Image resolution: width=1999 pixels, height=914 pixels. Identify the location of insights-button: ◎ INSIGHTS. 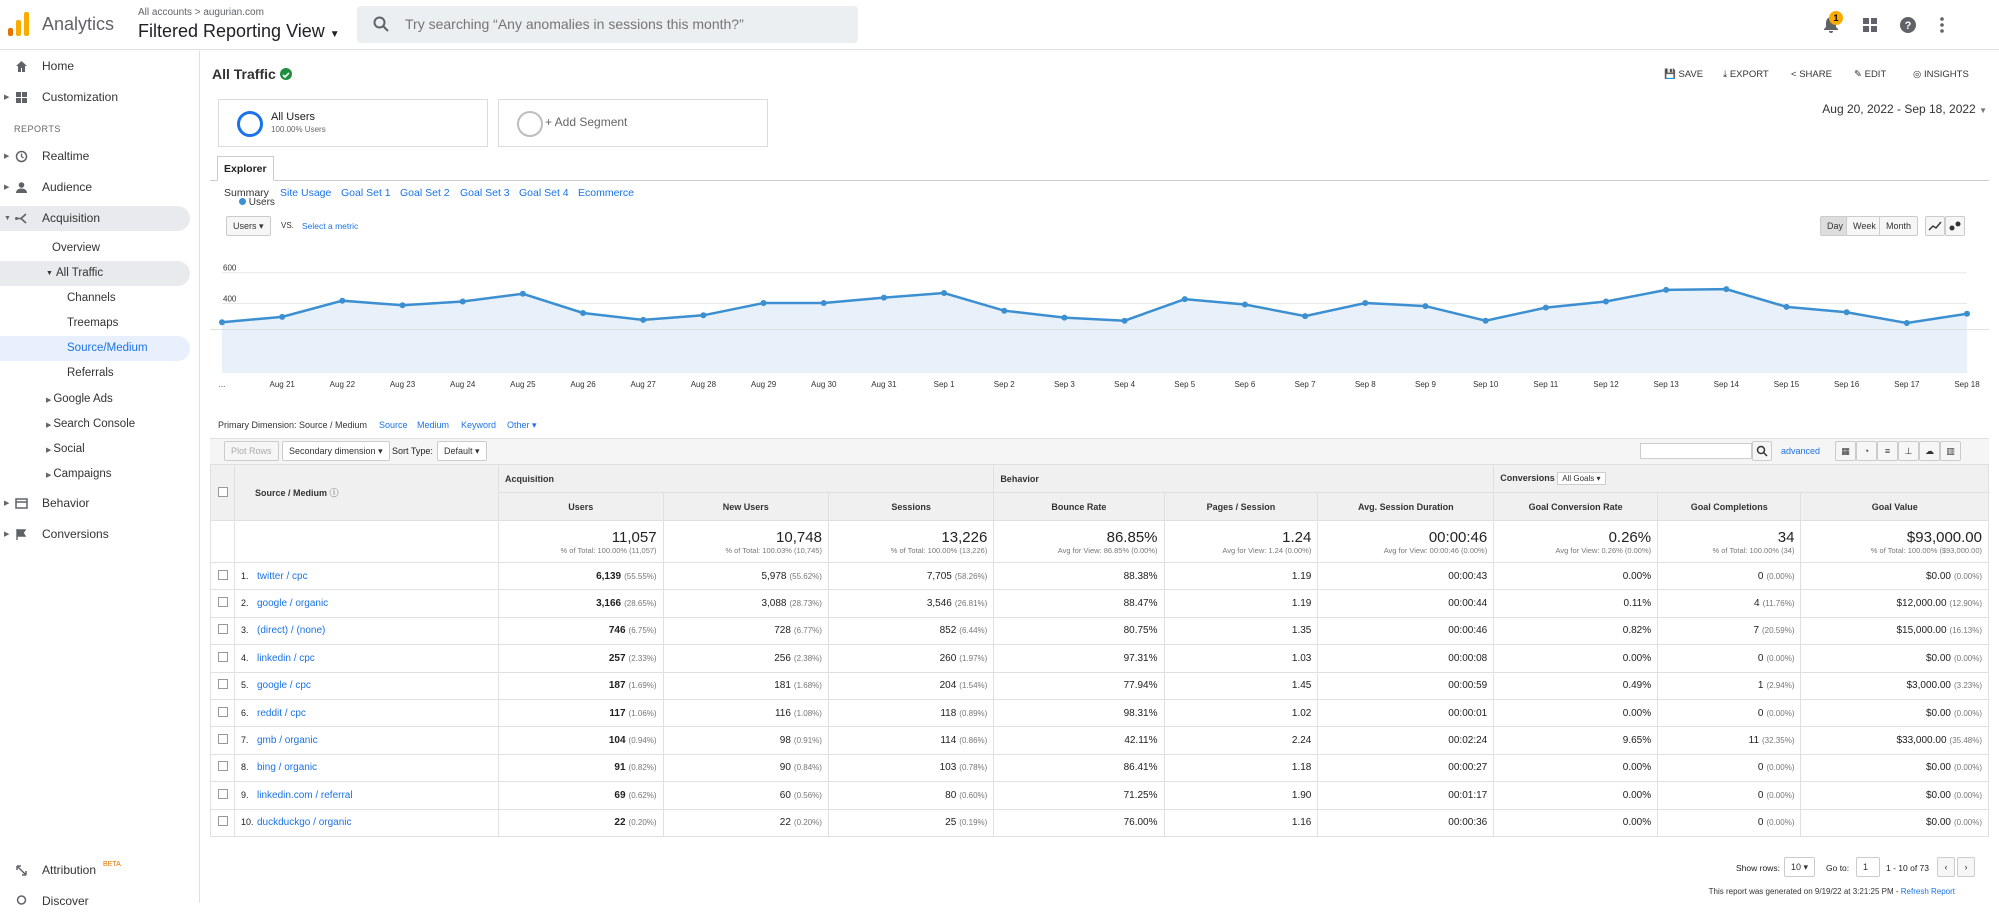
(1941, 74).